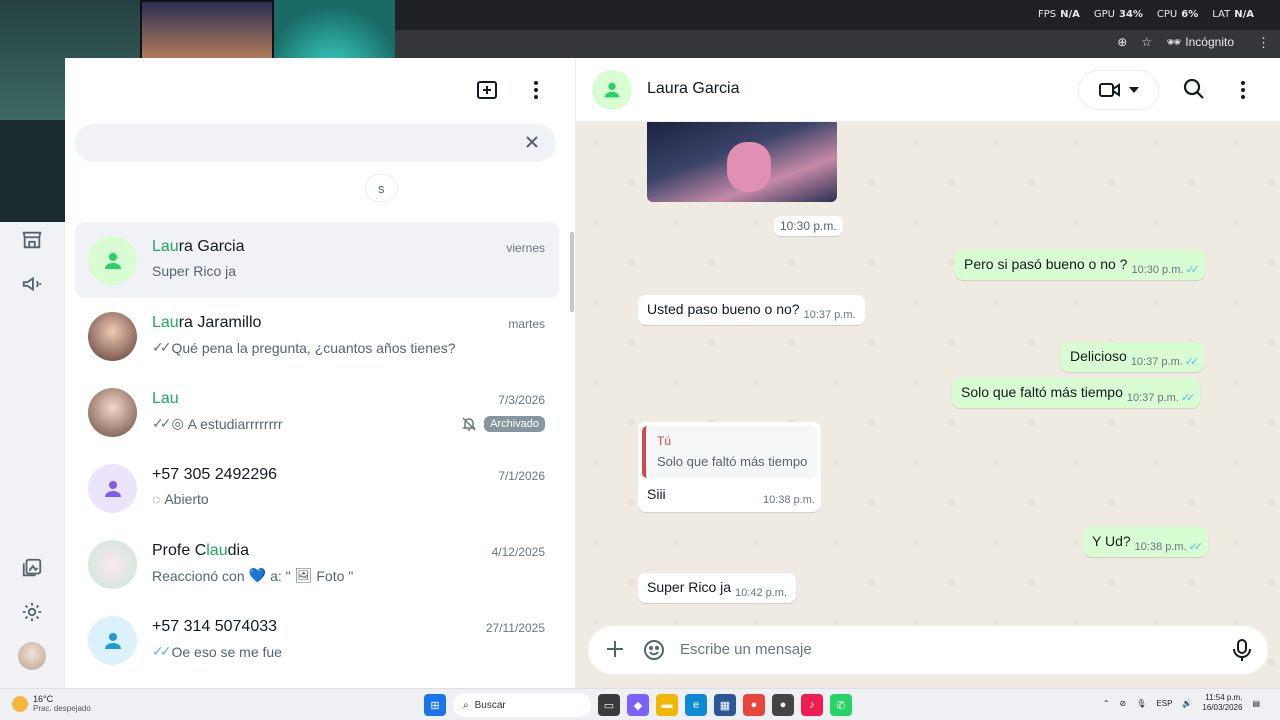 The width and height of the screenshot is (1280, 720). I want to click on chat-item-laura-garcia: Laura Garcia viernes Super Rico ja, so click(317, 260).